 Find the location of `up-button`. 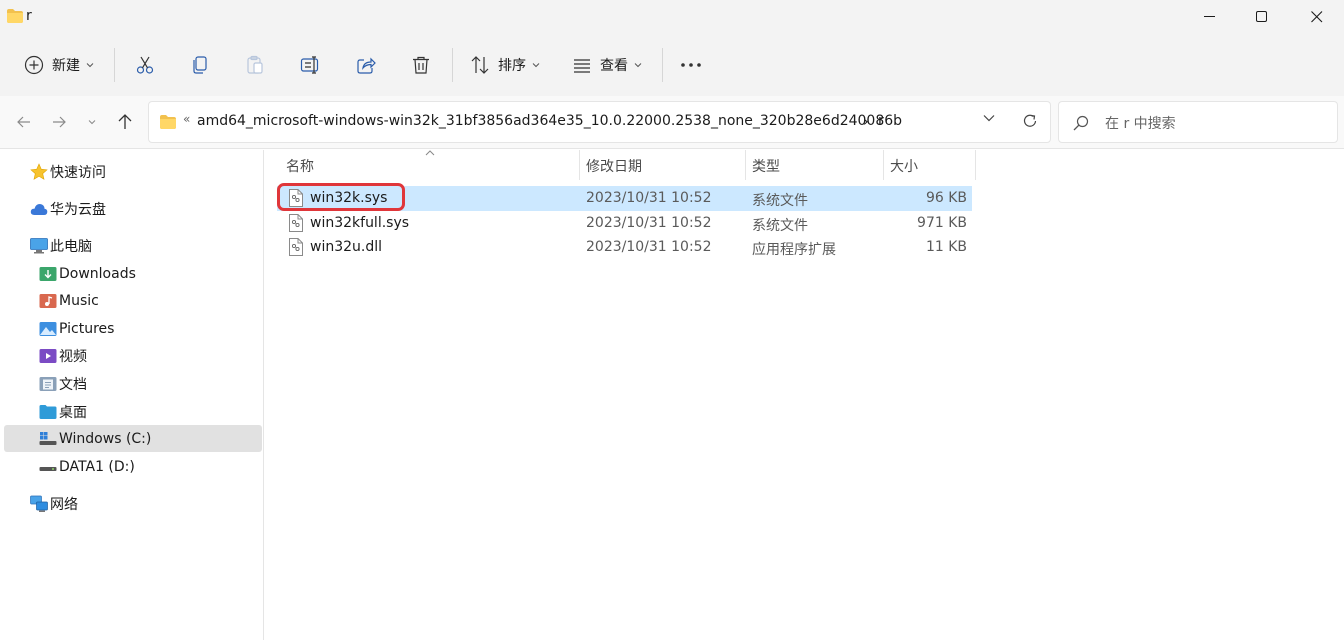

up-button is located at coordinates (125, 122).